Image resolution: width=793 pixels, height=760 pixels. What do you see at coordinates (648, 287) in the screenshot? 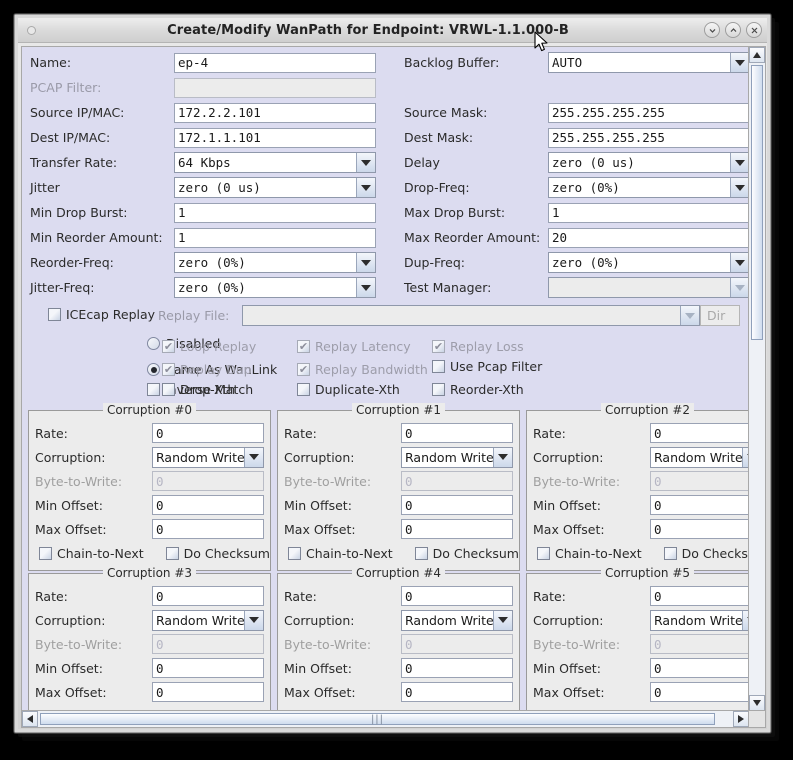
I see `combo-box` at bounding box center [648, 287].